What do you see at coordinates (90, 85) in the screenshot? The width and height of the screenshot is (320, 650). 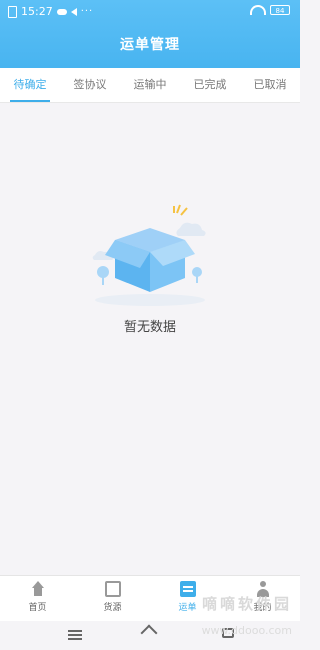 I see `tab-sign-agreement: 签协议` at bounding box center [90, 85].